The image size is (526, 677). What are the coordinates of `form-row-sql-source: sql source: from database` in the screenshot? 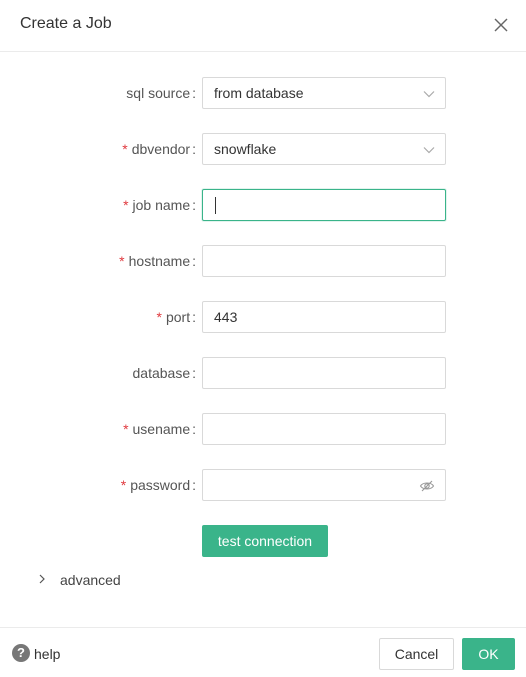 It's located at (263, 93).